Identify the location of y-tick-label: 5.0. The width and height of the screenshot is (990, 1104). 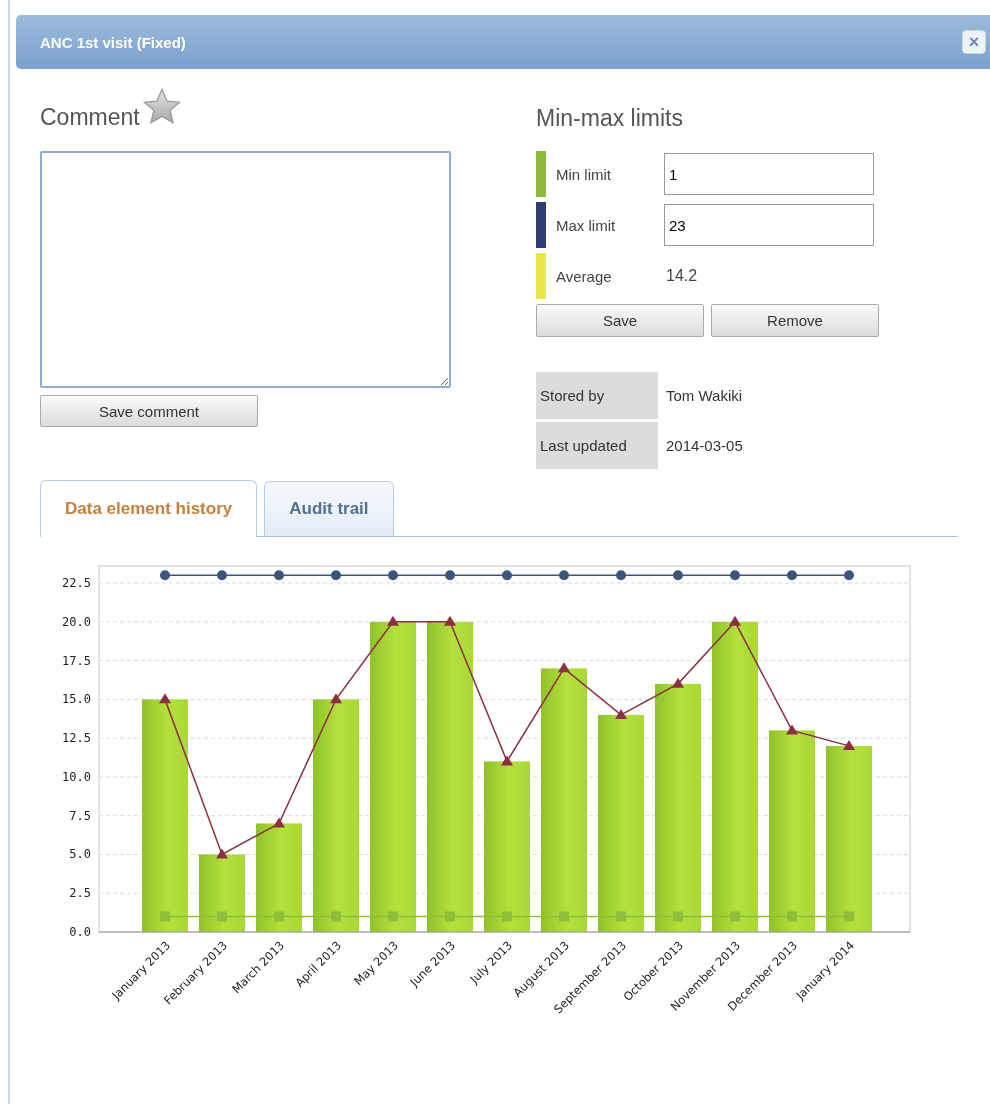
(80, 854).